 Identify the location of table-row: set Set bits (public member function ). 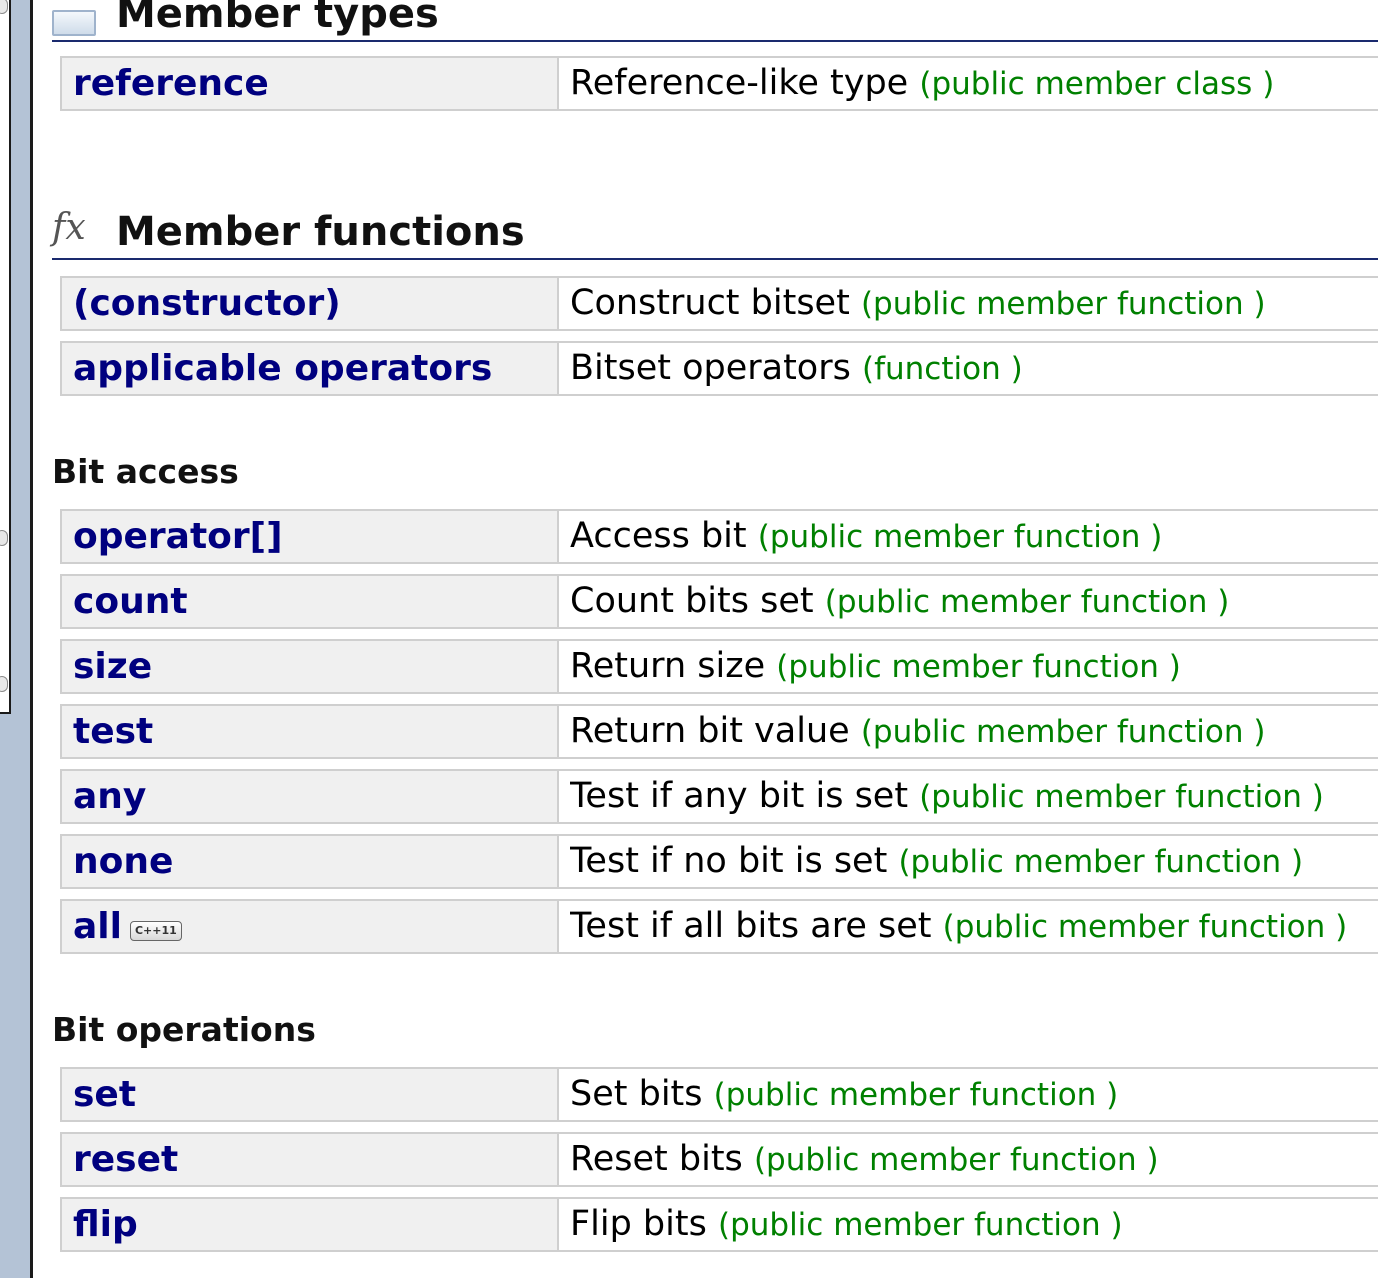
(719, 1094).